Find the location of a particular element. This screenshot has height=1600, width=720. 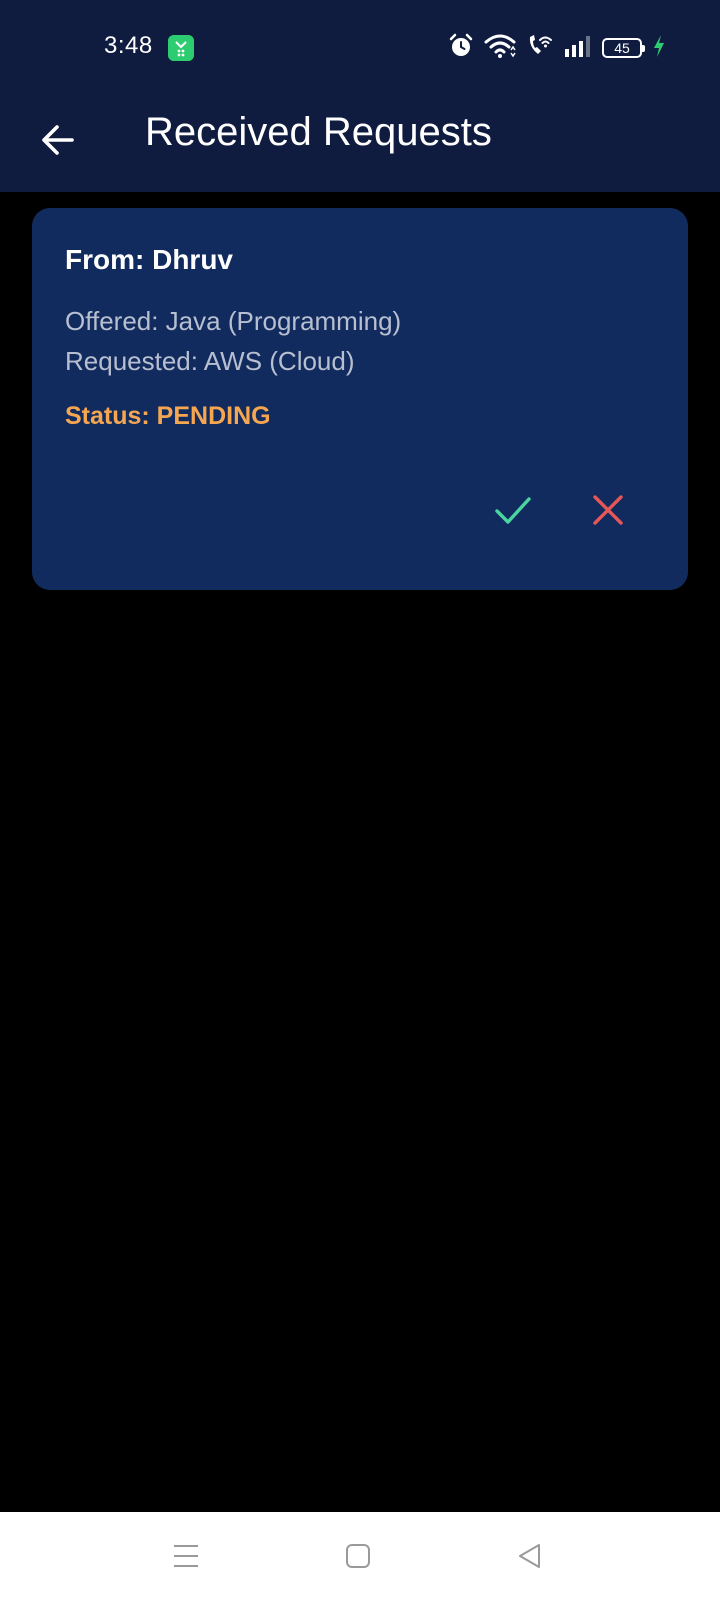

check-icon is located at coordinates (513, 510).